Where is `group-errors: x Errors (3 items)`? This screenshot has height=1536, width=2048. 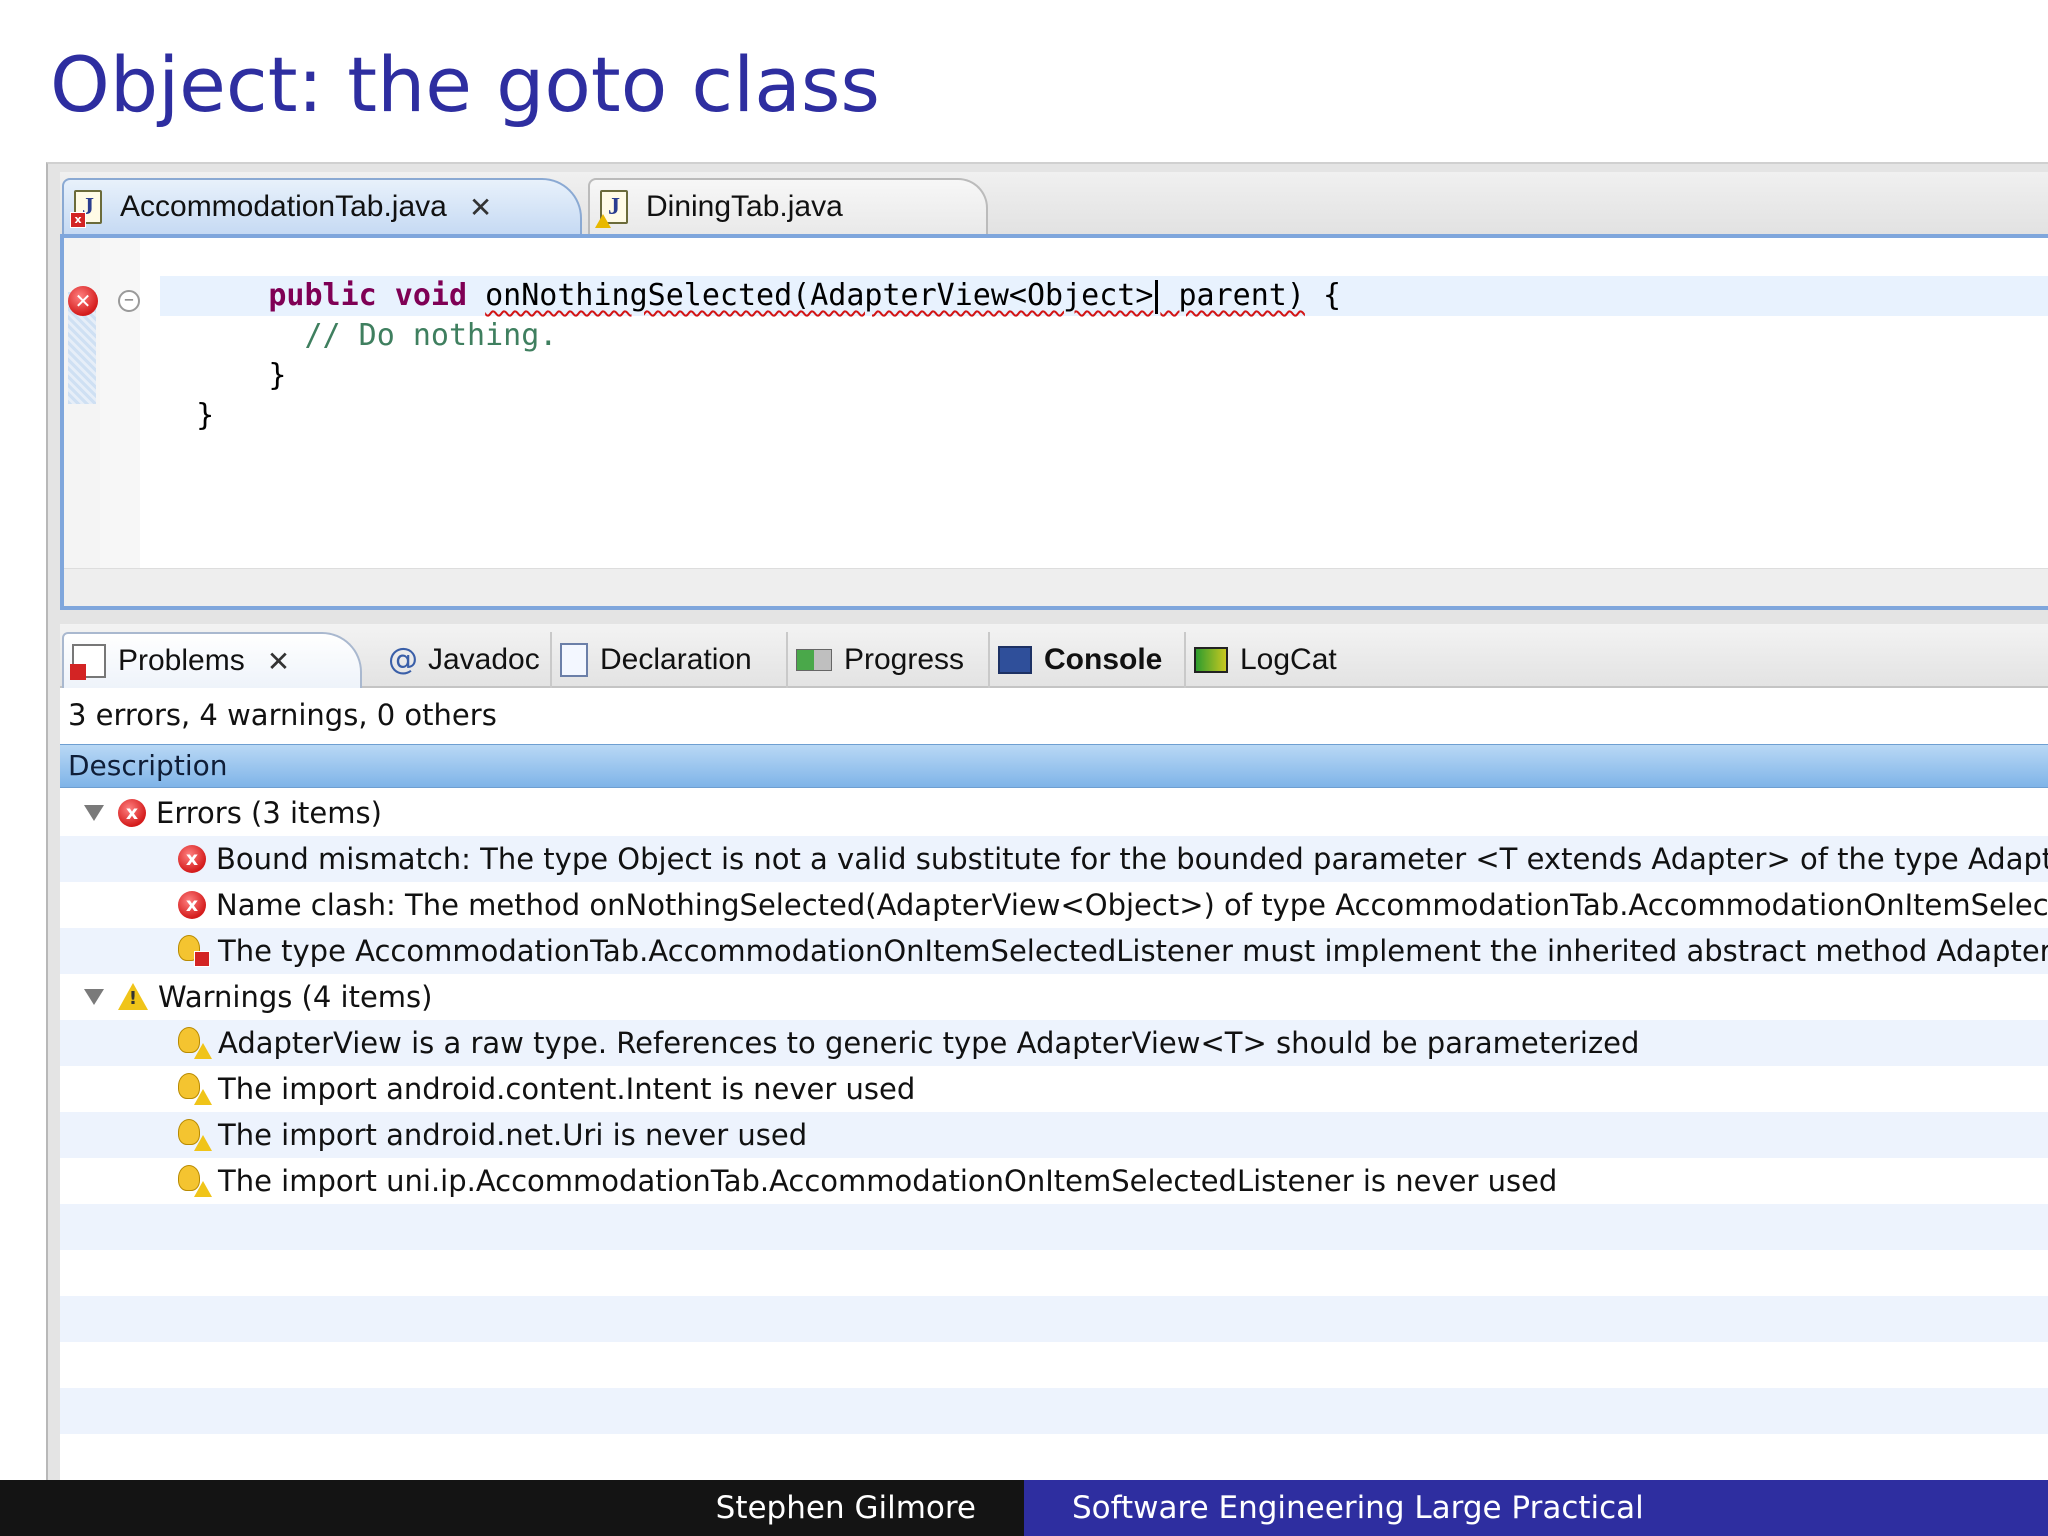 group-errors: x Errors (3 items) is located at coordinates (1054, 813).